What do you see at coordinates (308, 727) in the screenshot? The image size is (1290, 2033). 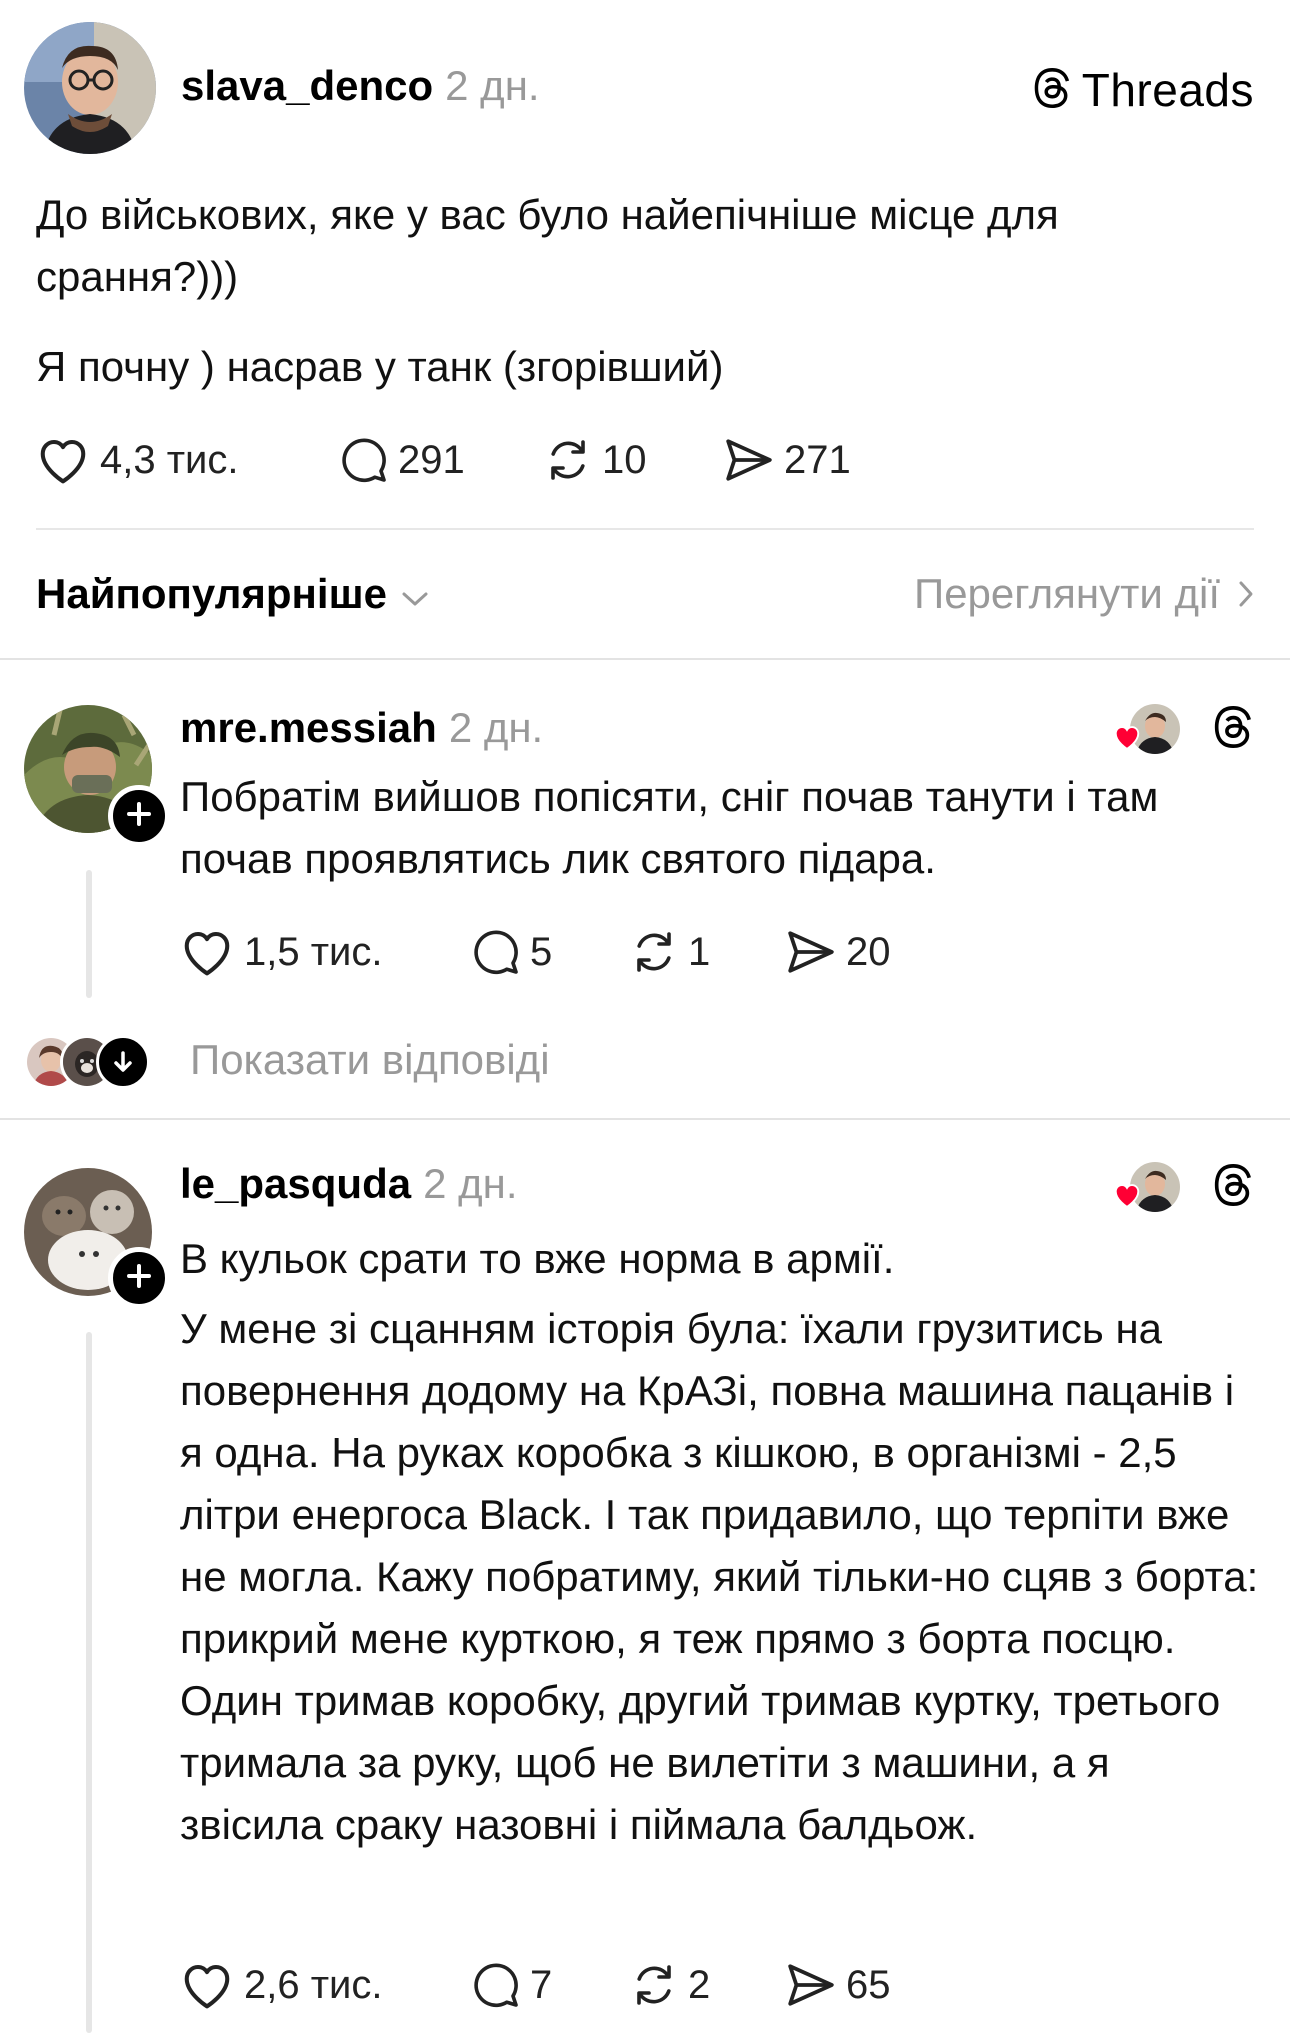 I see `reply-username-text: mre.messiah` at bounding box center [308, 727].